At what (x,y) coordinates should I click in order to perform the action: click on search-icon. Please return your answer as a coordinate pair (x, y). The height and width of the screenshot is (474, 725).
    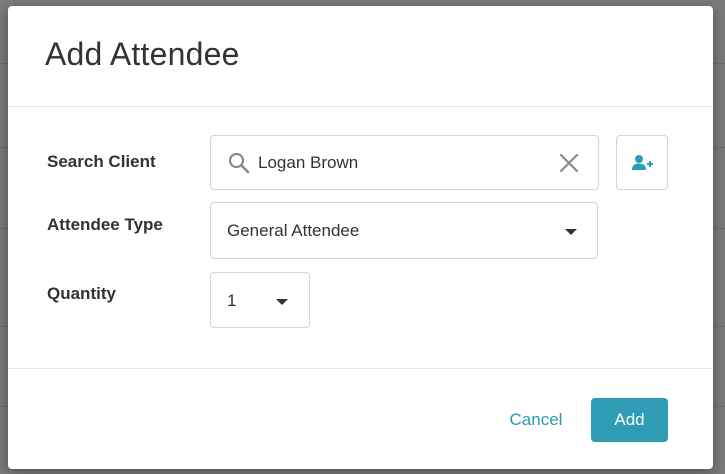
    Looking at the image, I should click on (239, 163).